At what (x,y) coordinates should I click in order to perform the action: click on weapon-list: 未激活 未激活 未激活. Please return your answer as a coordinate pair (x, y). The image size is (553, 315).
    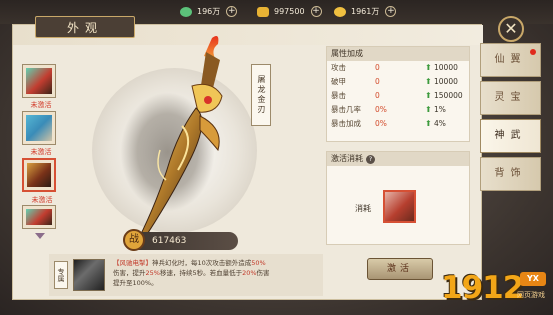
    Looking at the image, I should click on (39, 153).